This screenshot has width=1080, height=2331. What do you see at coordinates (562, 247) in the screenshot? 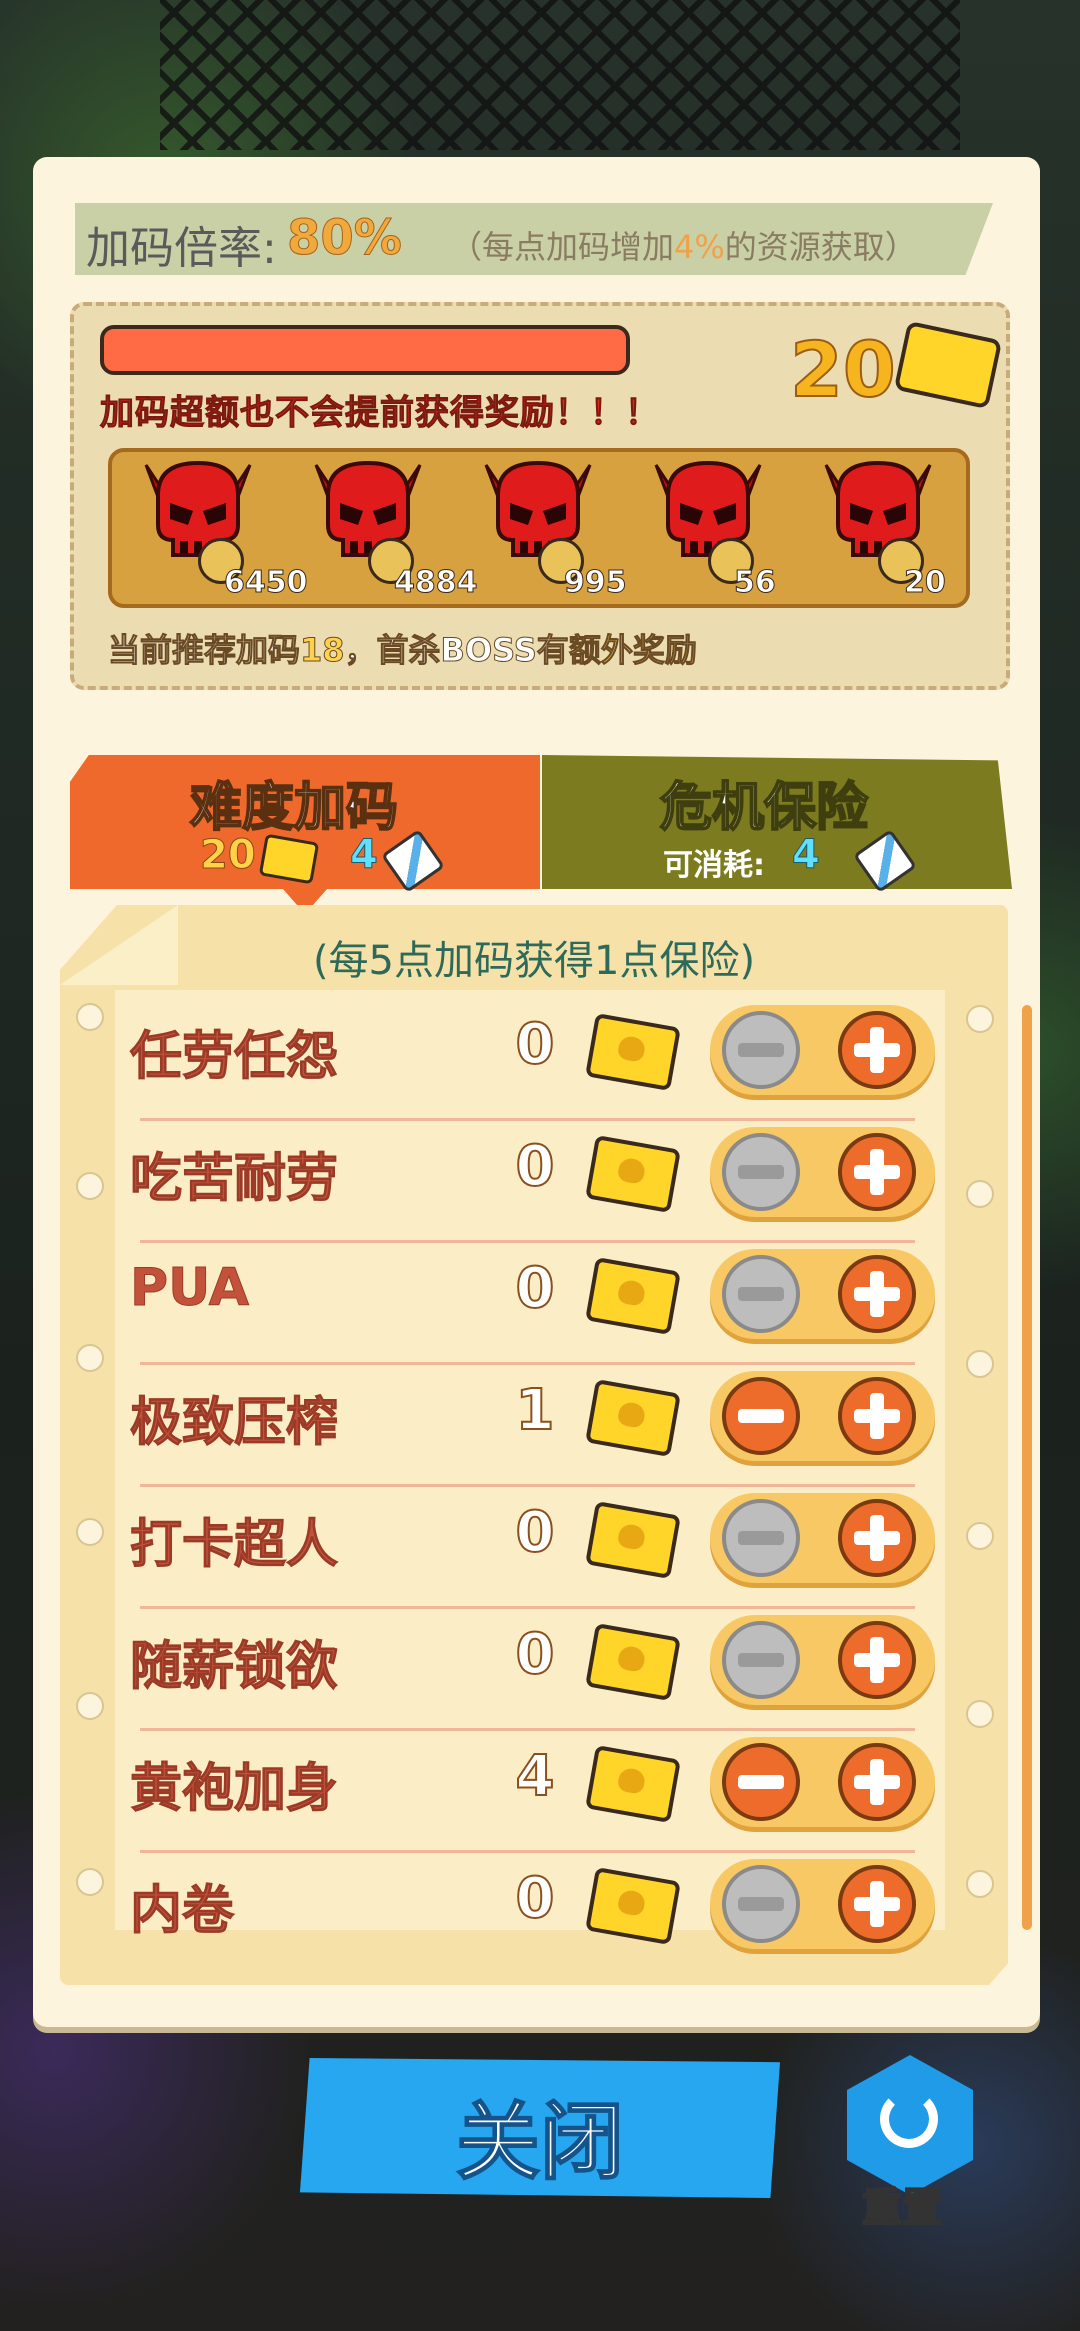
I see `rate-note-prefix: （每点加码增加` at bounding box center [562, 247].